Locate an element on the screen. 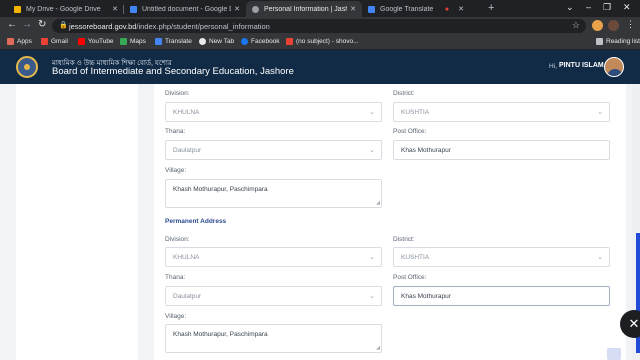  thana-value: Daulatpur is located at coordinates (187, 150).